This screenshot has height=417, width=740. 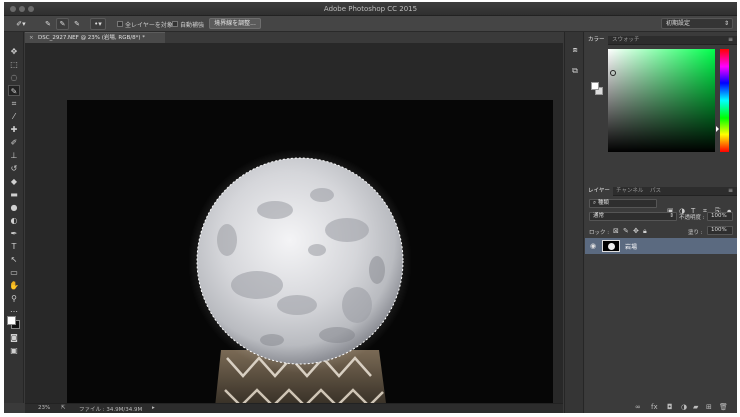 I want to click on tab-channels: チャンネル, so click(x=629, y=191).